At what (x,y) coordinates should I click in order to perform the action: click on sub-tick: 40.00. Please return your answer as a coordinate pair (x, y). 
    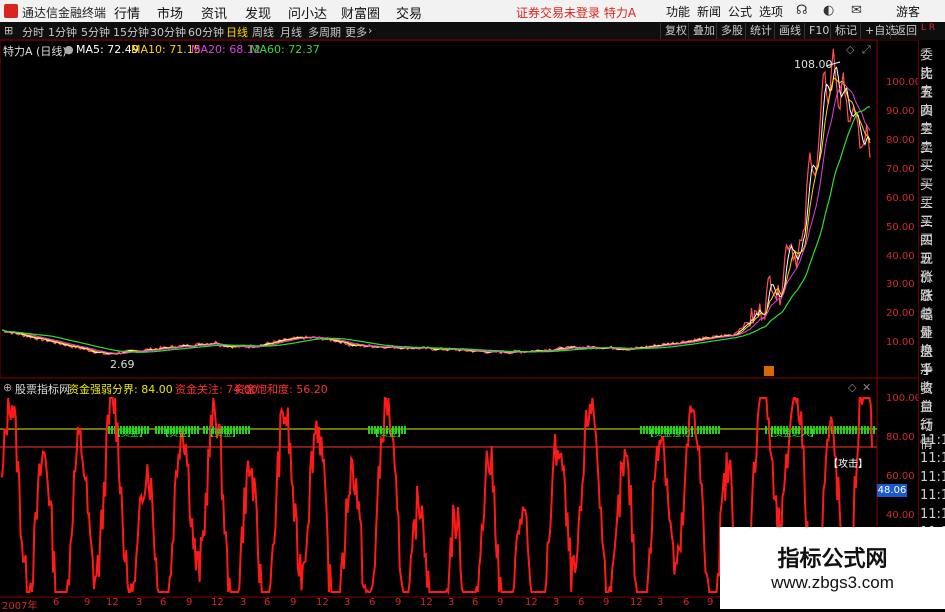
    Looking at the image, I should click on (900, 515).